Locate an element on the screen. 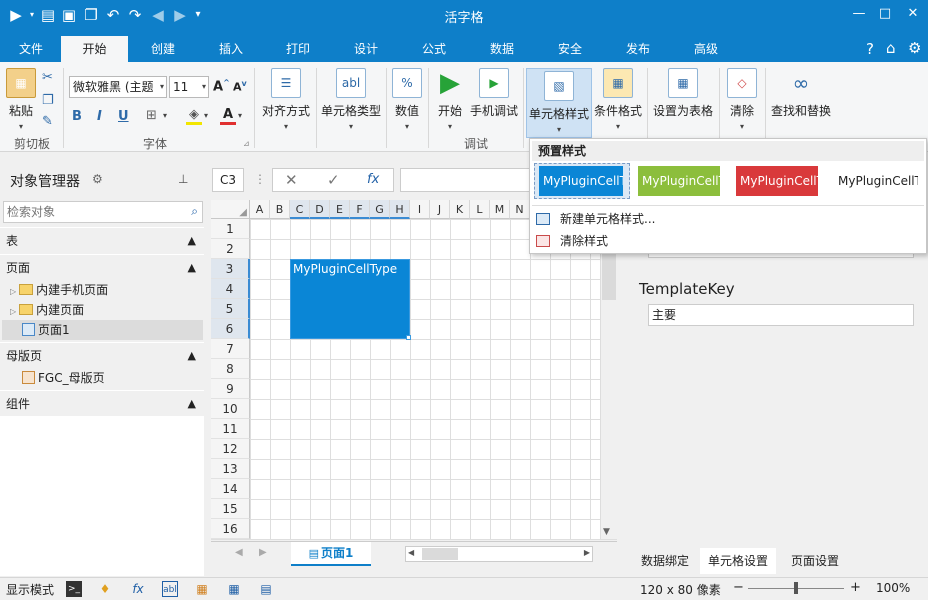  style-chip-blue: MyPluginCellT is located at coordinates (581, 181).